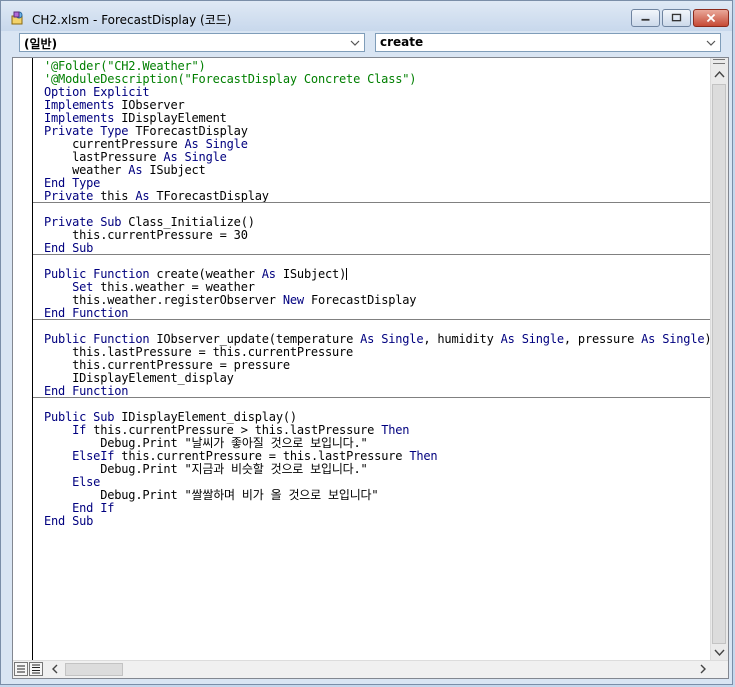 The height and width of the screenshot is (687, 735). Describe the element at coordinates (174, 287) in the screenshot. I see `code-text: this.weather = weather` at that location.